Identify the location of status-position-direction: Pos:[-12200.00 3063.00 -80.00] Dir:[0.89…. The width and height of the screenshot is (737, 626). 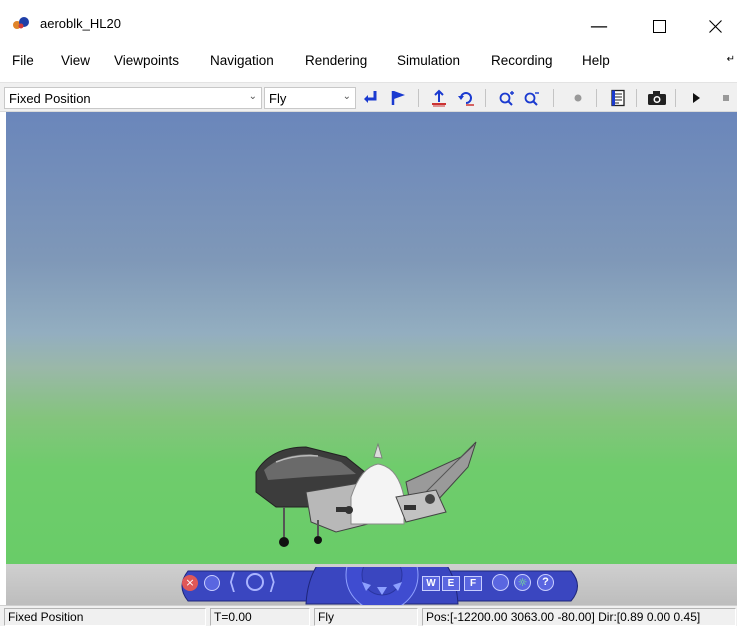
(579, 617).